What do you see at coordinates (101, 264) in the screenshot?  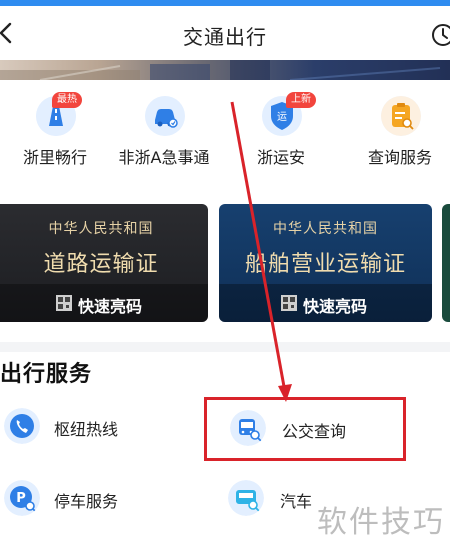 I see `certificate-name: 道路运输证` at bounding box center [101, 264].